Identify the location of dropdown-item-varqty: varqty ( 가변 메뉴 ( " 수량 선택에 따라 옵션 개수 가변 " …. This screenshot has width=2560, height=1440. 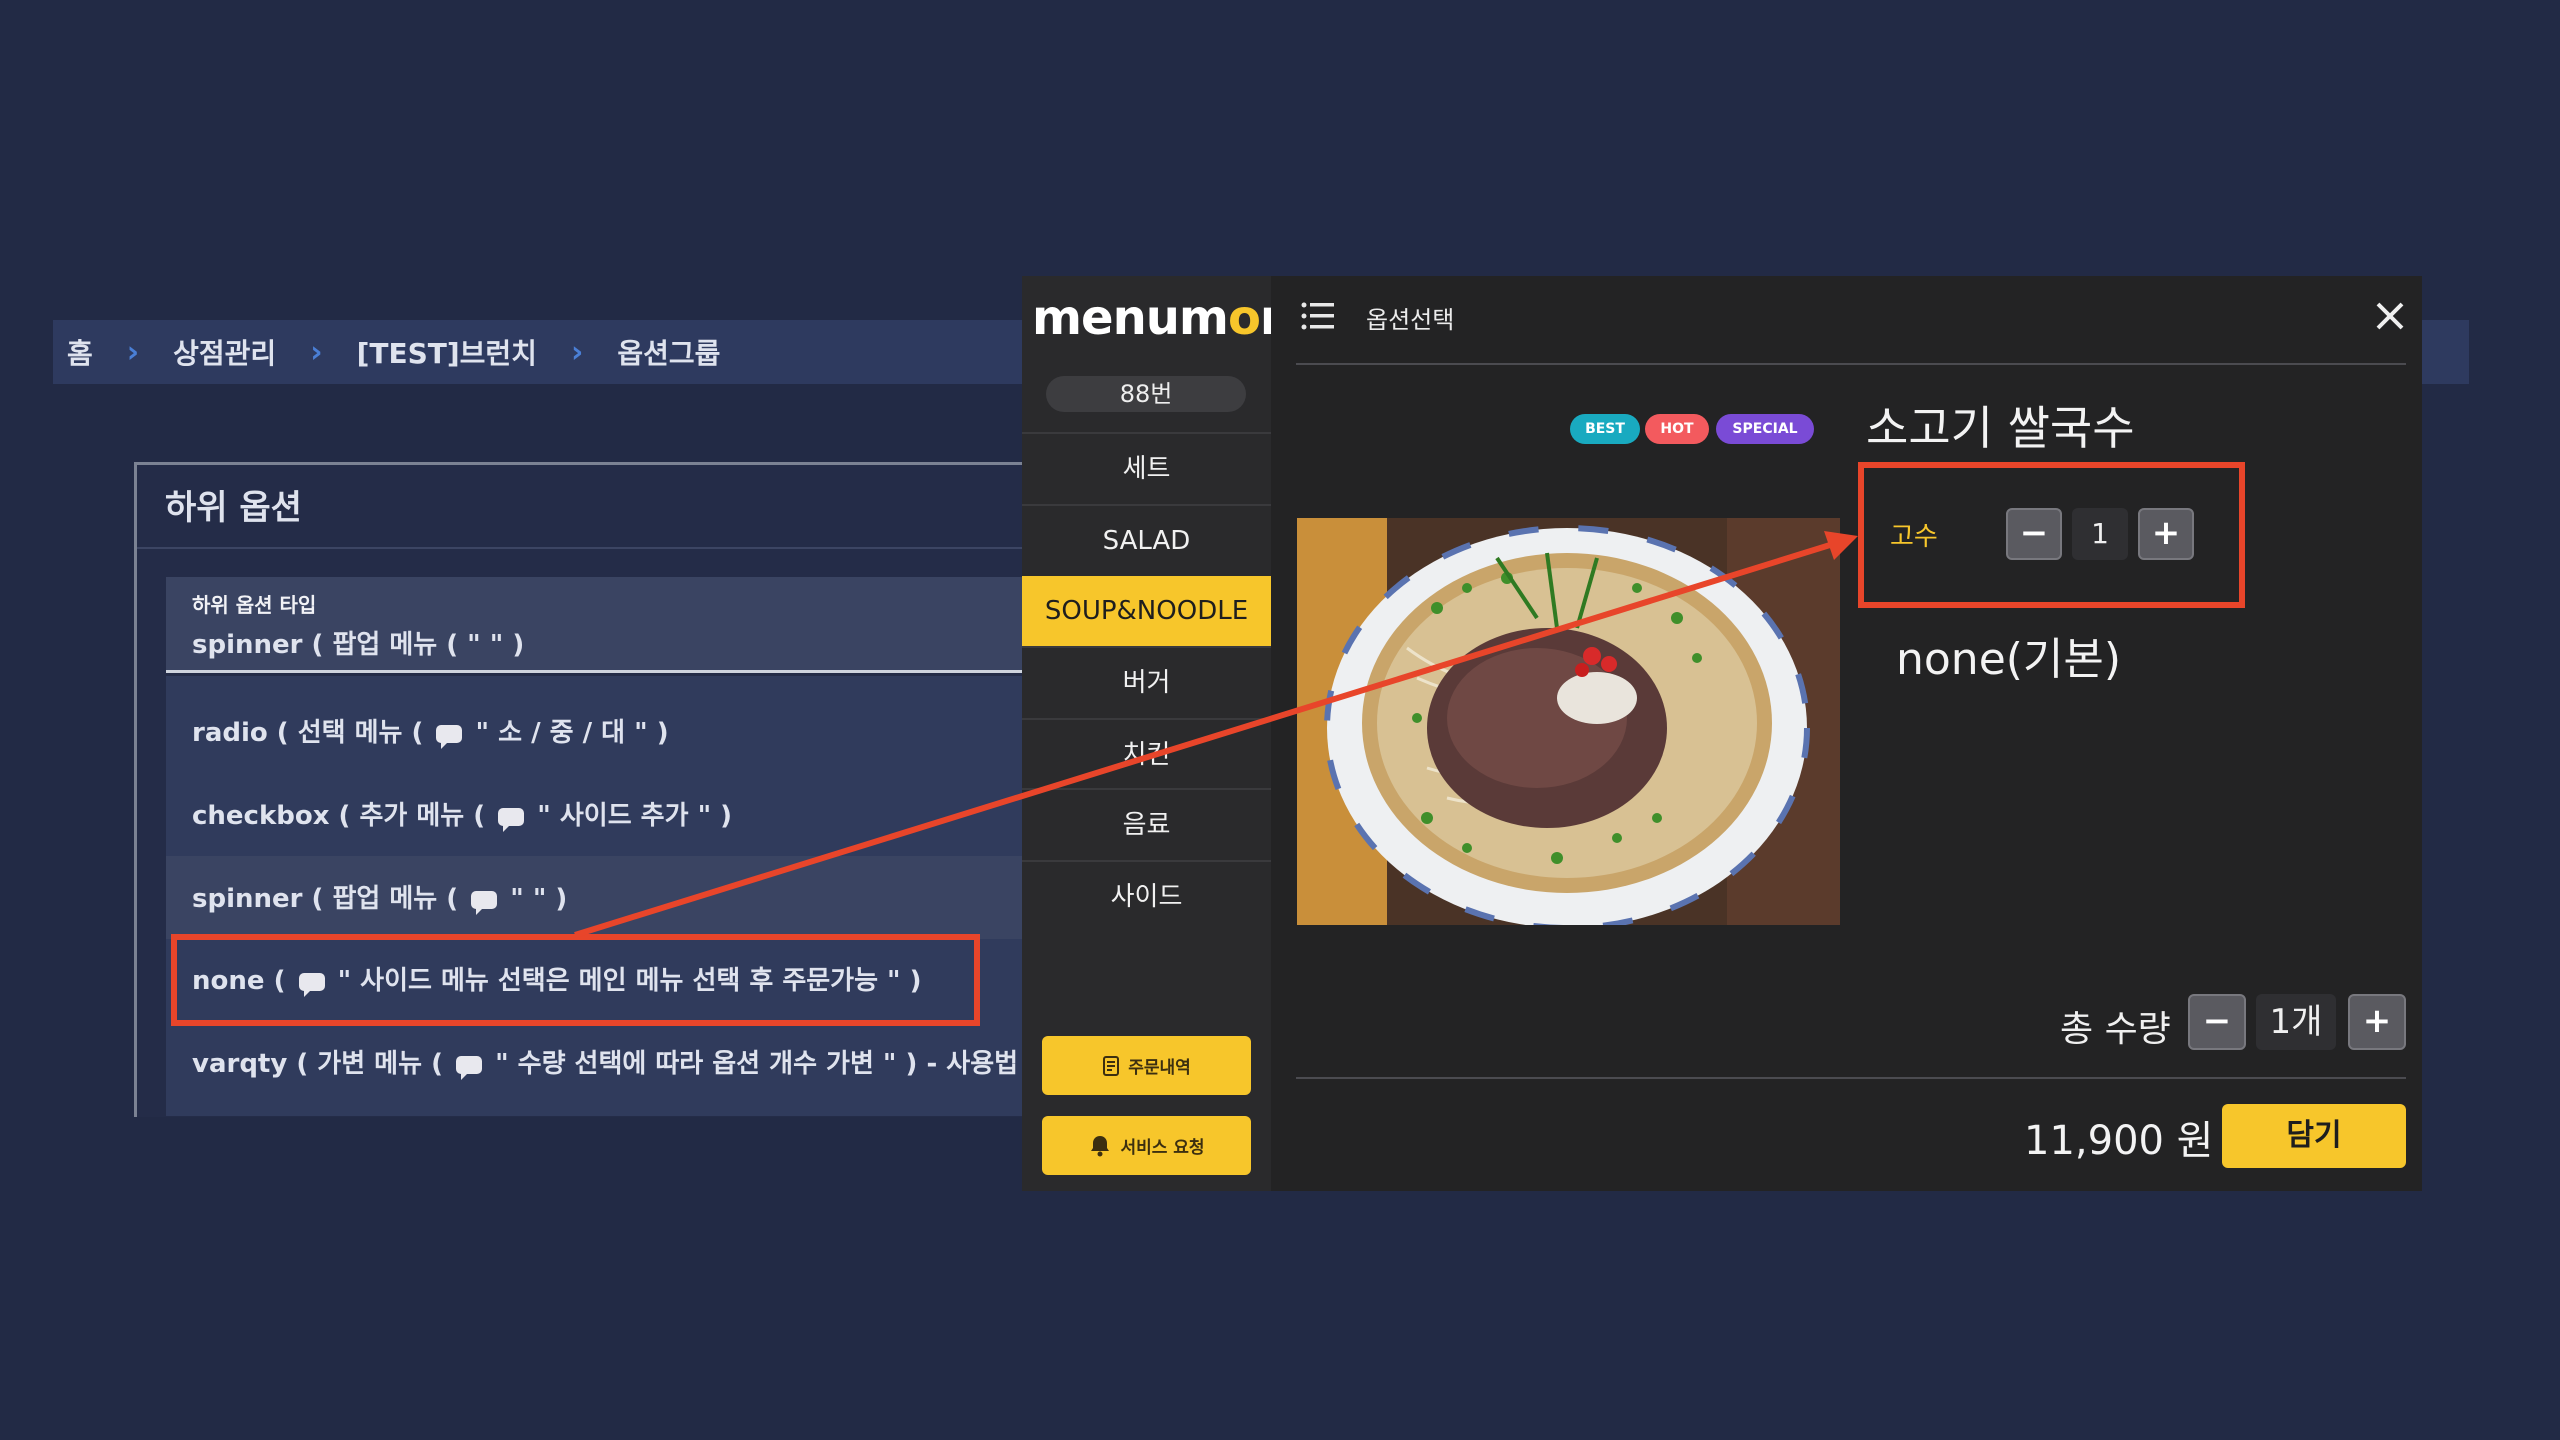
(605, 1061).